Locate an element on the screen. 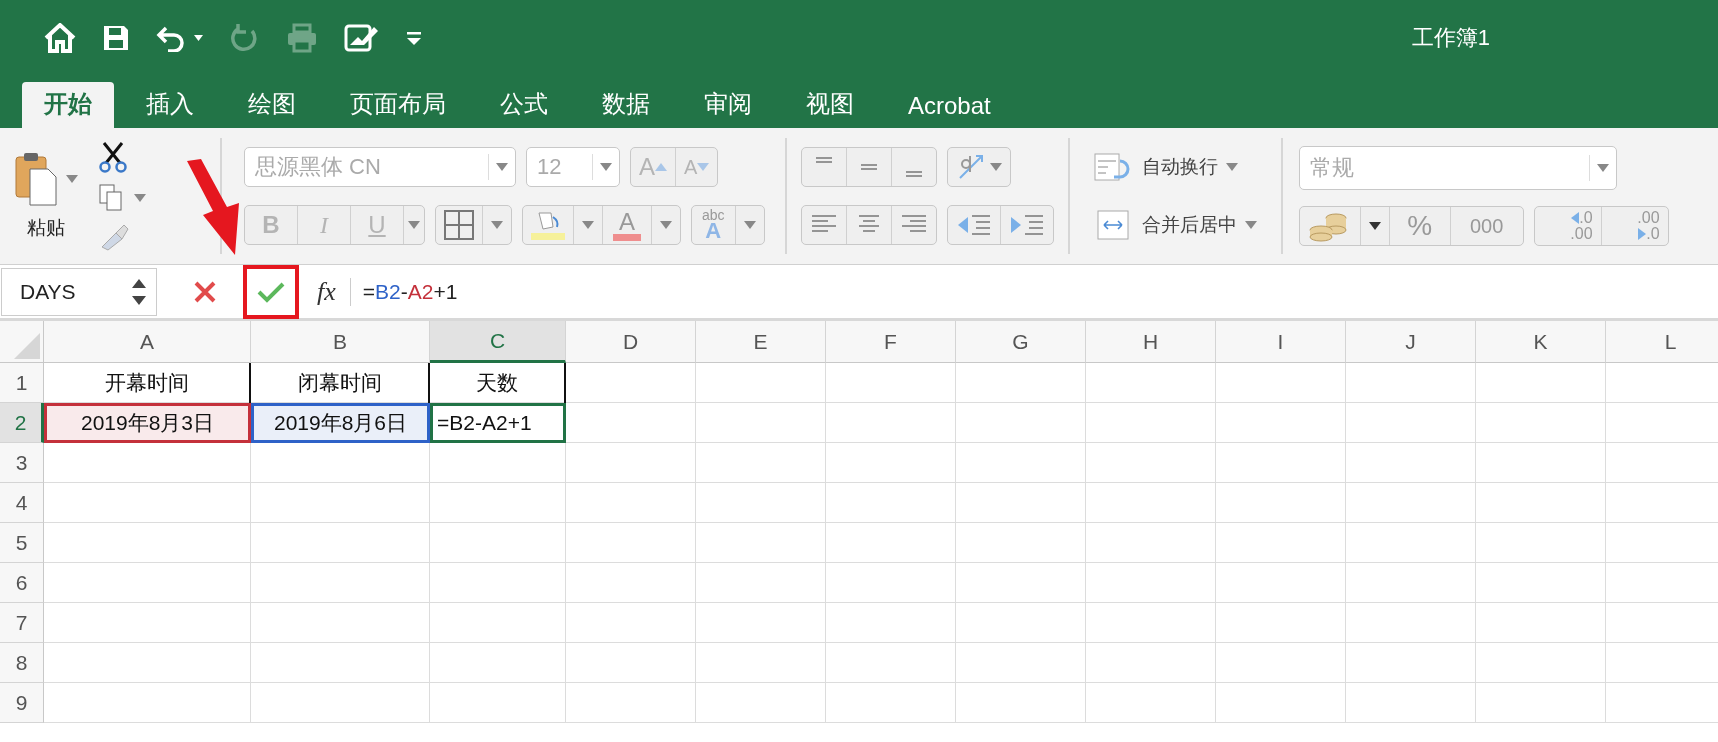 Image resolution: width=1718 pixels, height=742 pixels. fill-color-icon is located at coordinates (548, 225).